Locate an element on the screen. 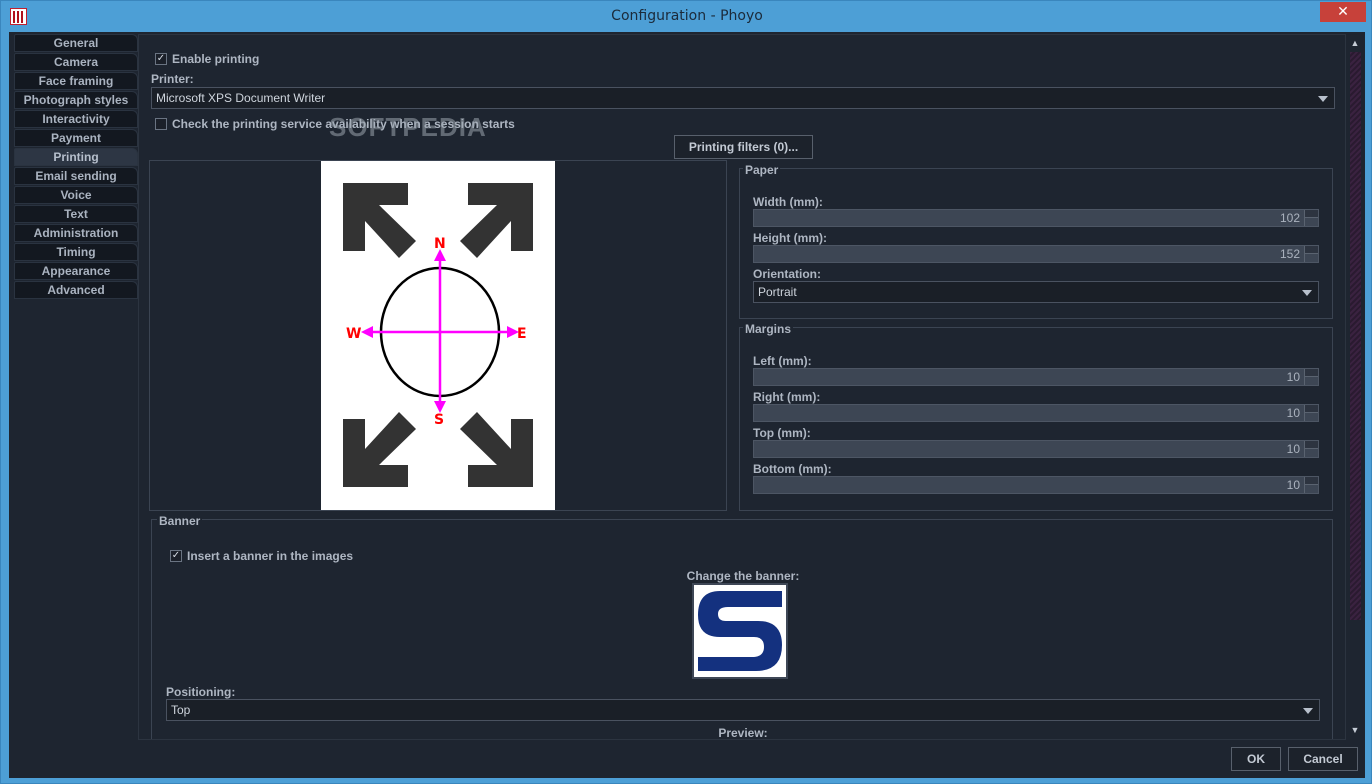 This screenshot has width=1372, height=784. tab-camera: Camera is located at coordinates (76, 62).